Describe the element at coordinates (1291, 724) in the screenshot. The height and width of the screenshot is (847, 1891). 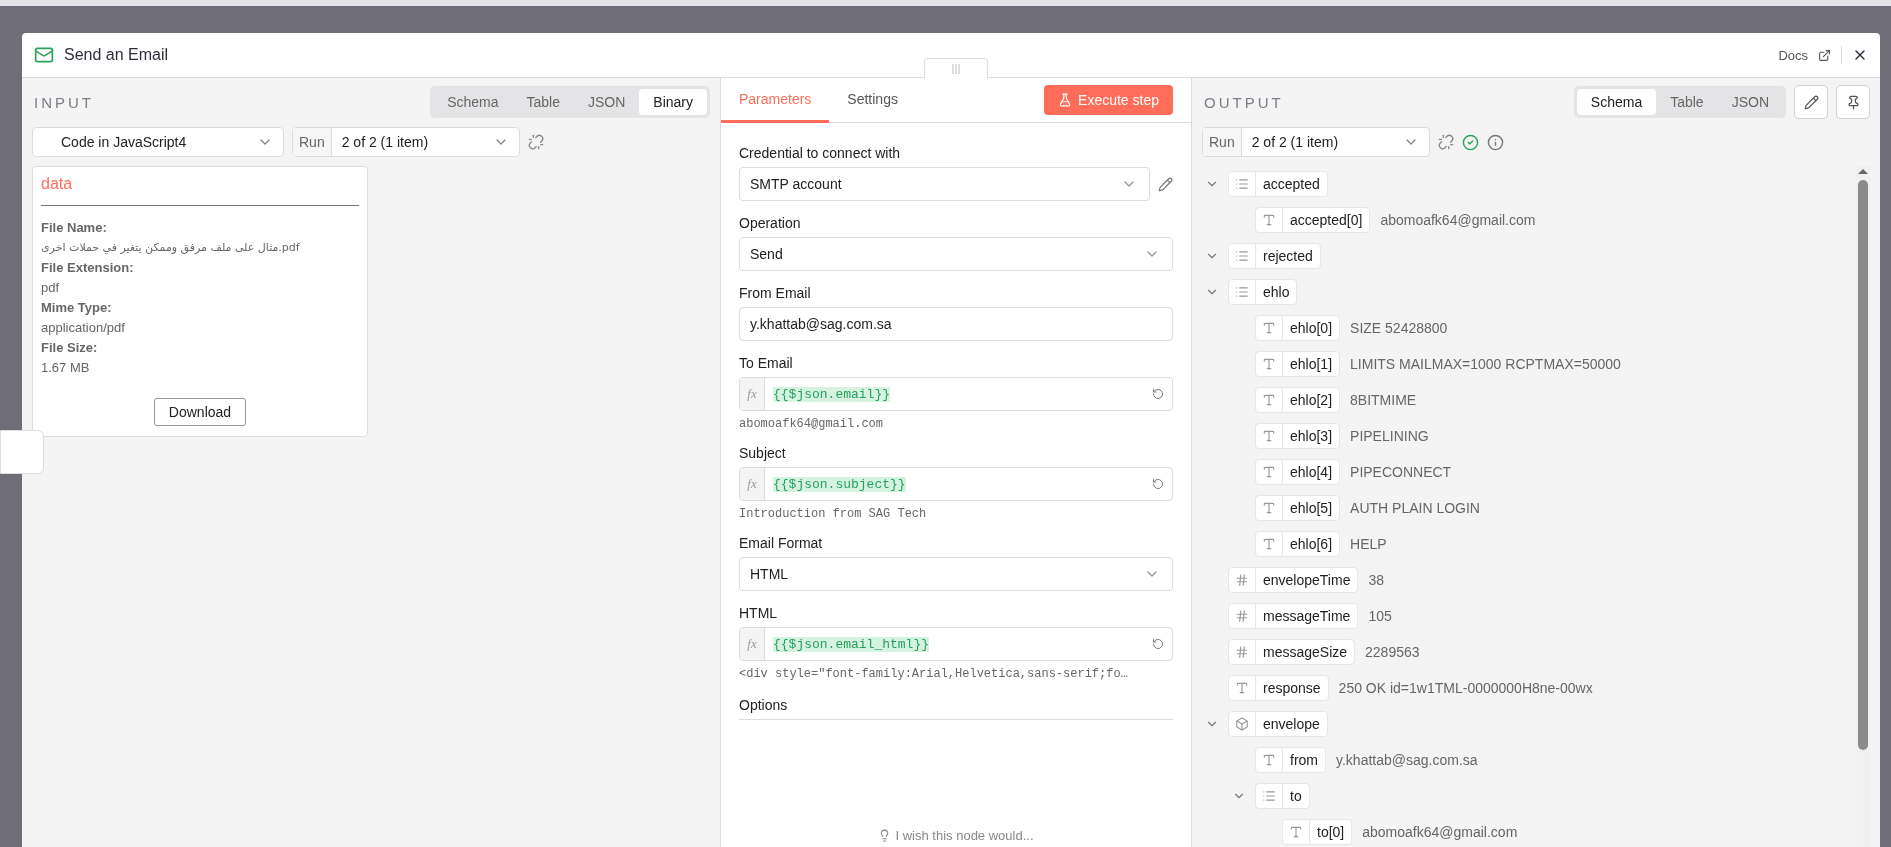
I see `field-key: envelope` at that location.